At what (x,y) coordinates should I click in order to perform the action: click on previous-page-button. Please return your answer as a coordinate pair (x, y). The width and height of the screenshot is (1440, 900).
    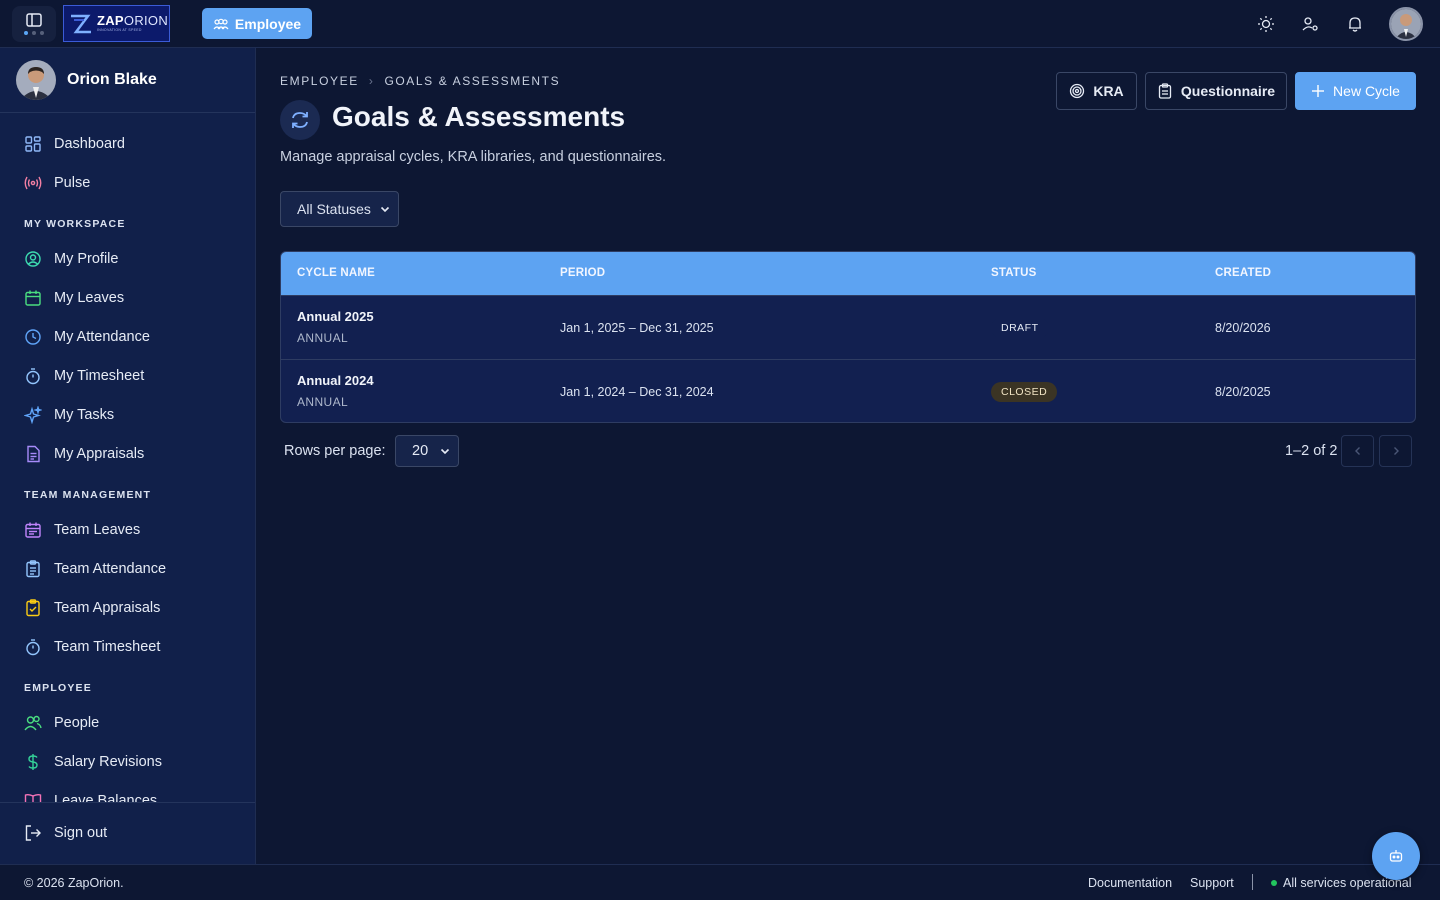
    Looking at the image, I should click on (1357, 451).